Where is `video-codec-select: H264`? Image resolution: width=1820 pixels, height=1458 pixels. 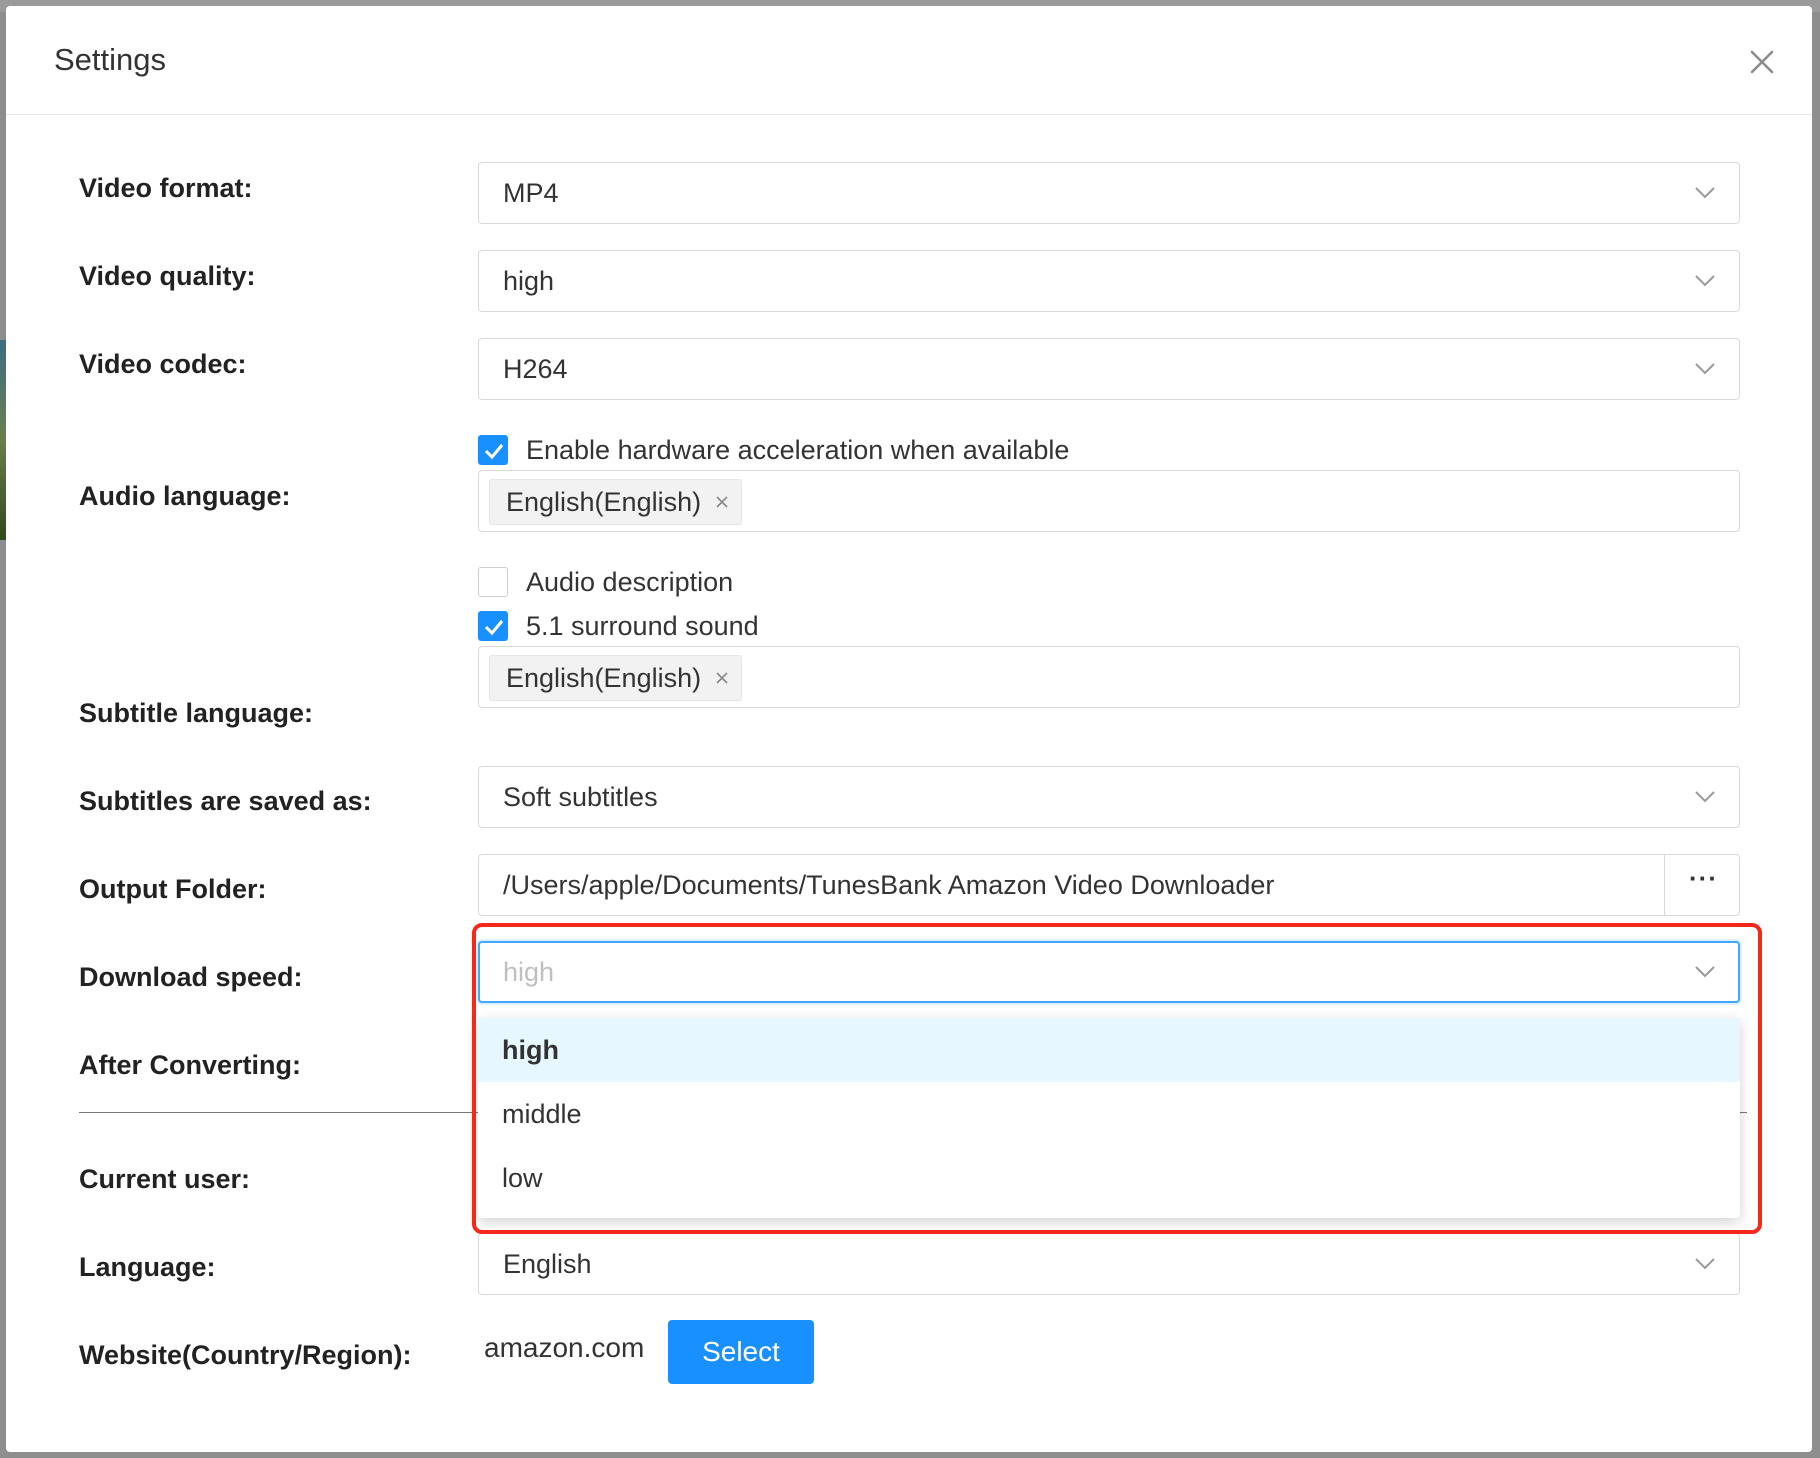
video-codec-select: H264 is located at coordinates (1109, 369).